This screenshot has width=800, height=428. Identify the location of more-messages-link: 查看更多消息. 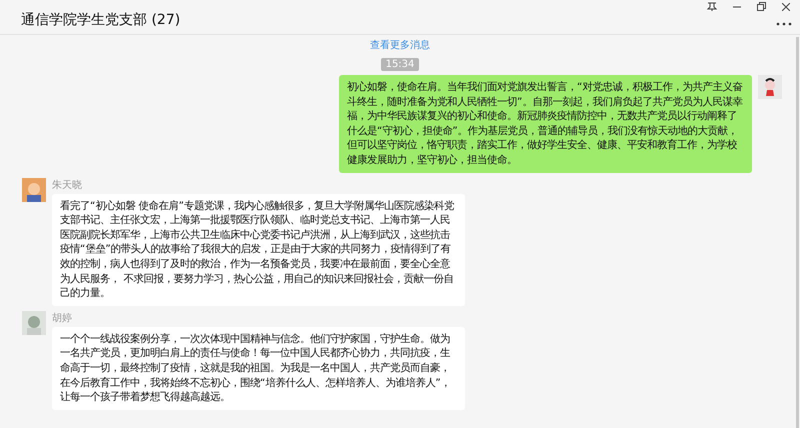
(400, 45).